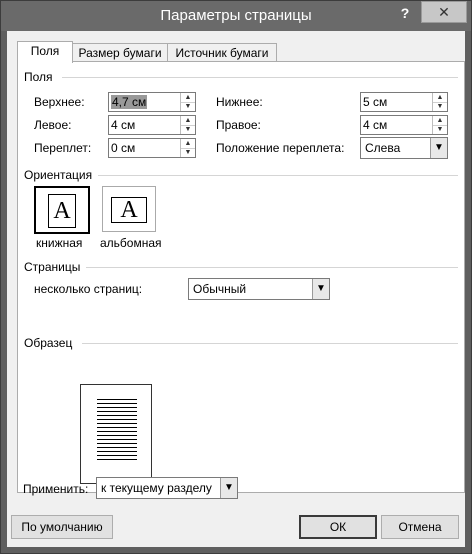  What do you see at coordinates (405, 14) in the screenshot?
I see `help-button: ?` at bounding box center [405, 14].